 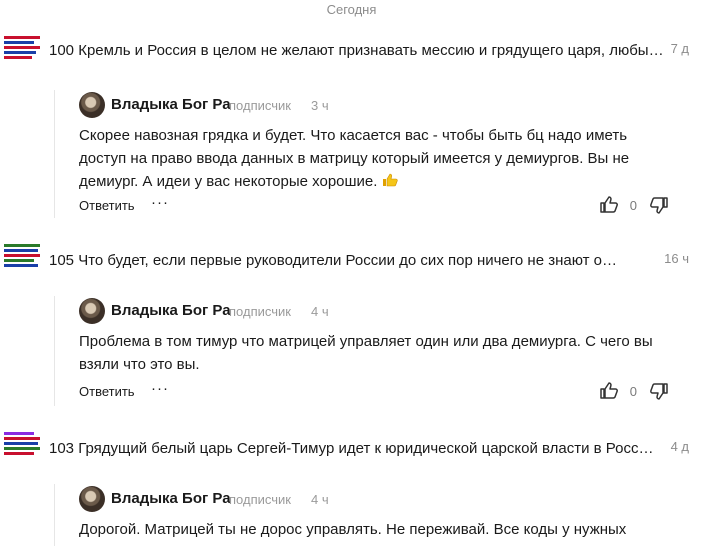 I want to click on post-number: 105, so click(x=62, y=260).